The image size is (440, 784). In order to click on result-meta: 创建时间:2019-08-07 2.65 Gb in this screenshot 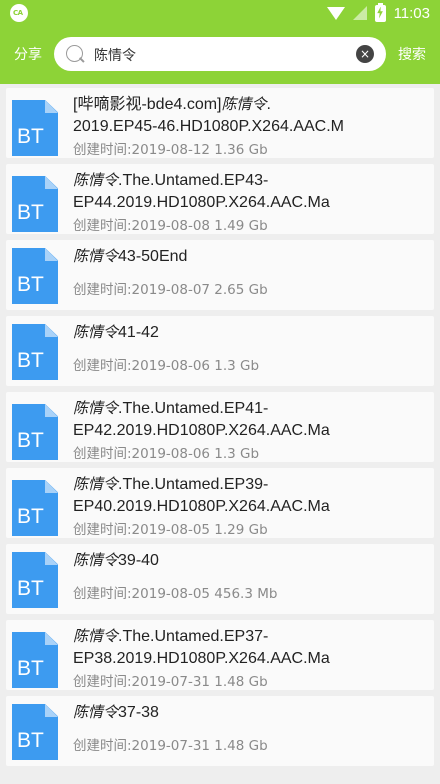, I will do `click(170, 290)`.